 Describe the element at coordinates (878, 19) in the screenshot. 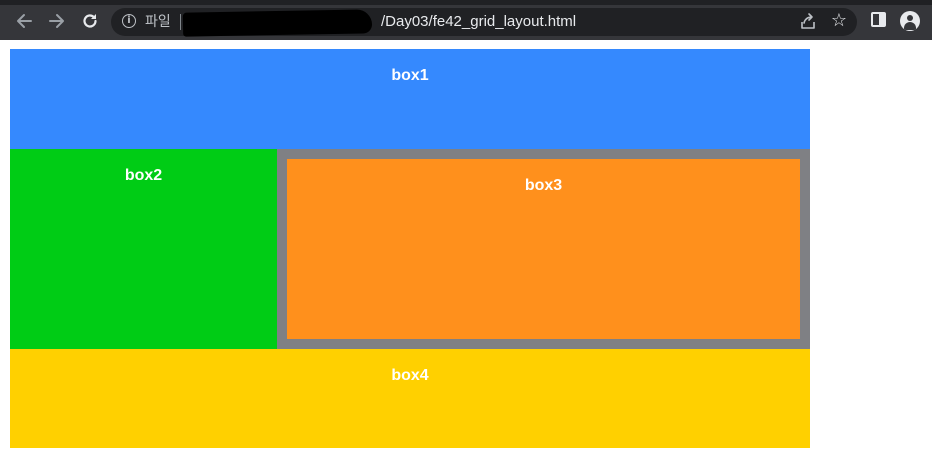

I see `side-panel-icon` at that location.